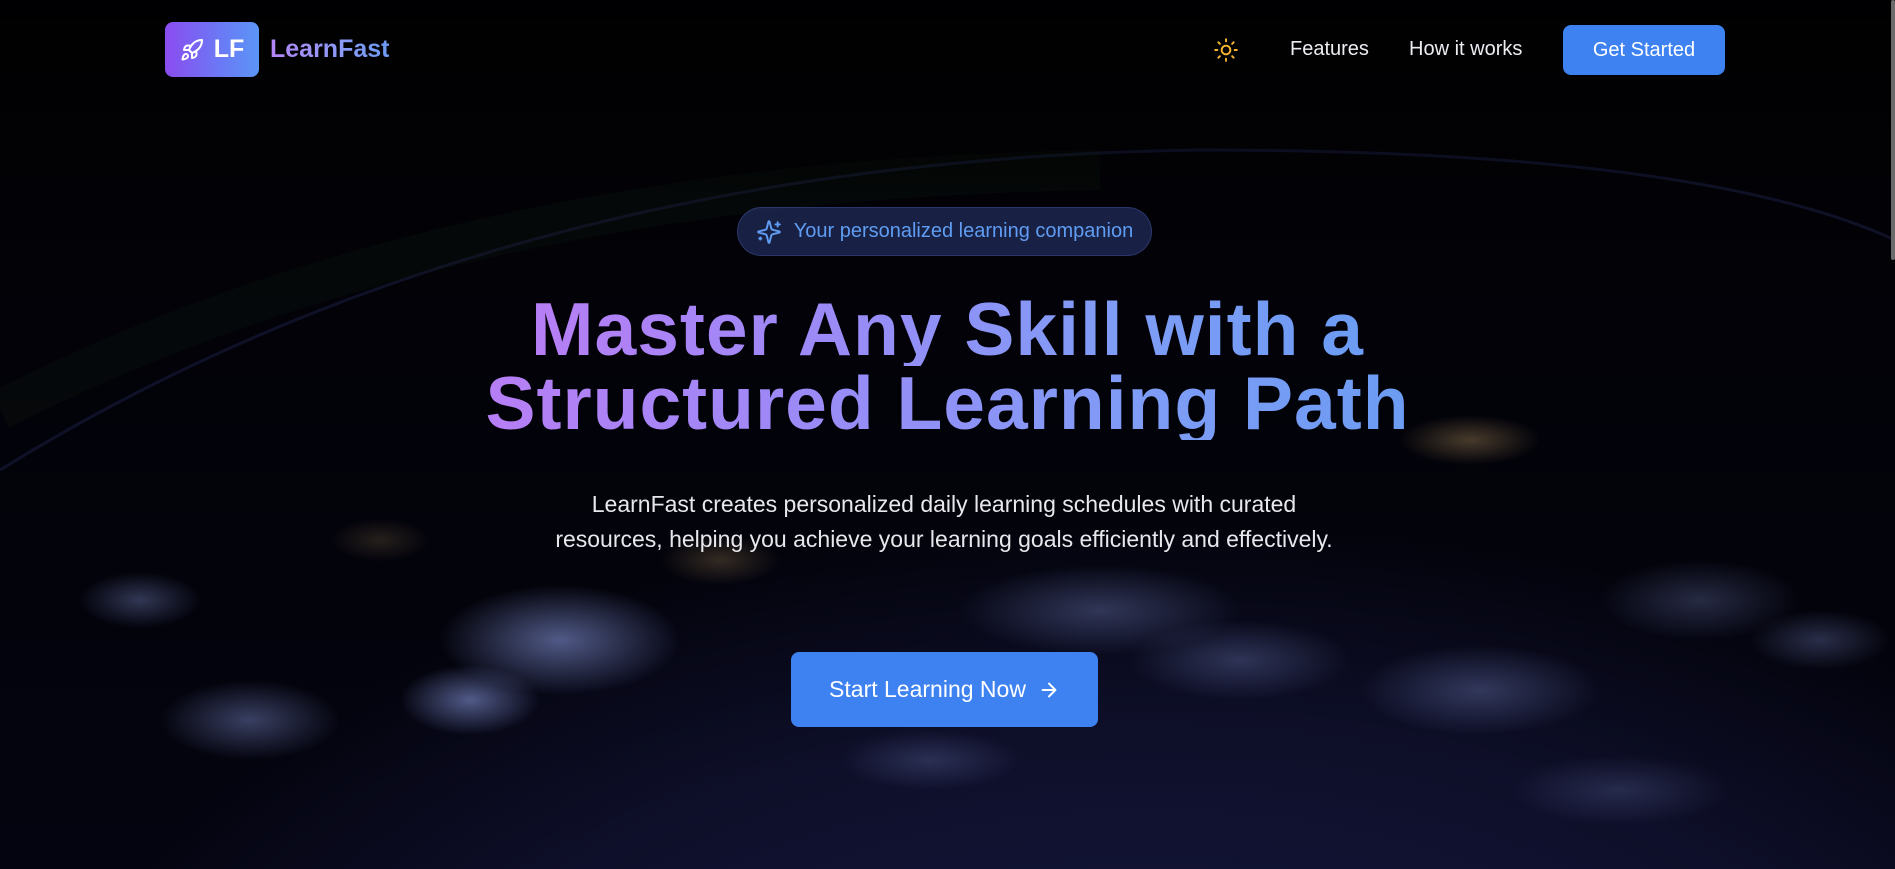 Image resolution: width=1895 pixels, height=869 pixels. Describe the element at coordinates (1465, 49) in the screenshot. I see `nav-how-it-works-link: How it works` at that location.